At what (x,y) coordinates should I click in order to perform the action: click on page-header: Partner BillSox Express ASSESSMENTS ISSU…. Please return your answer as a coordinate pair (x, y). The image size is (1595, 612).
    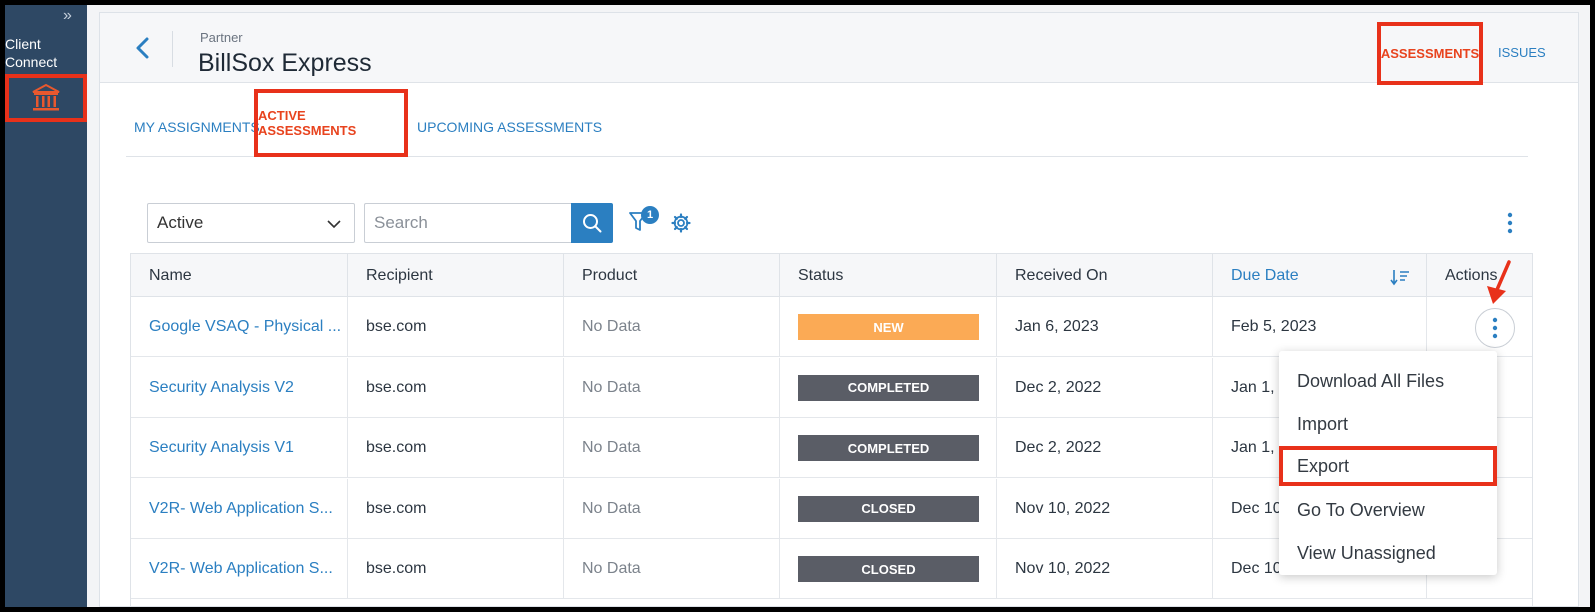
    Looking at the image, I should click on (839, 49).